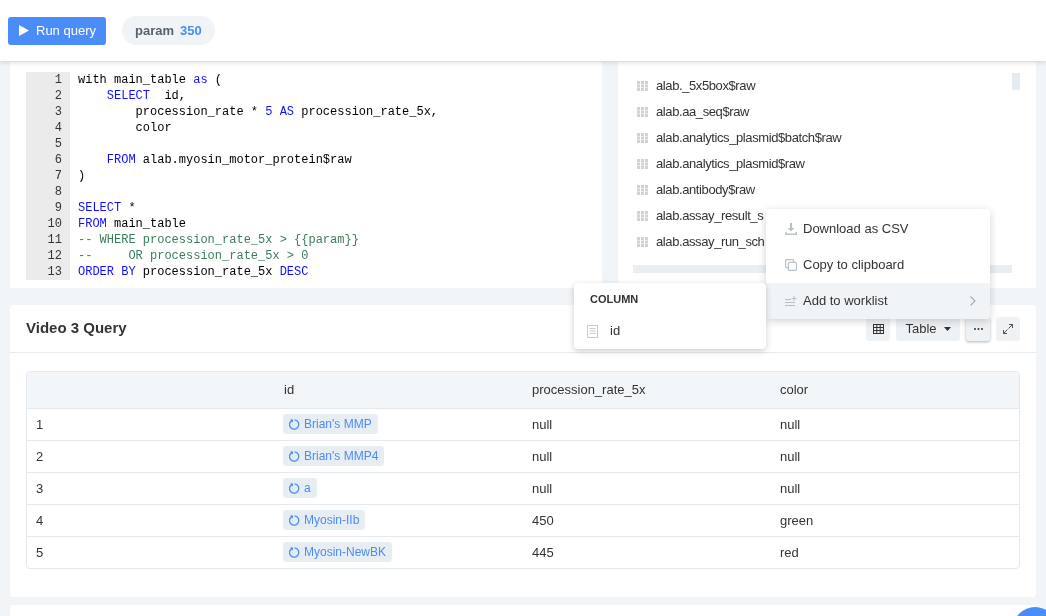 The width and height of the screenshot is (1046, 616). I want to click on menu-item: Copy to clipboard, so click(878, 265).